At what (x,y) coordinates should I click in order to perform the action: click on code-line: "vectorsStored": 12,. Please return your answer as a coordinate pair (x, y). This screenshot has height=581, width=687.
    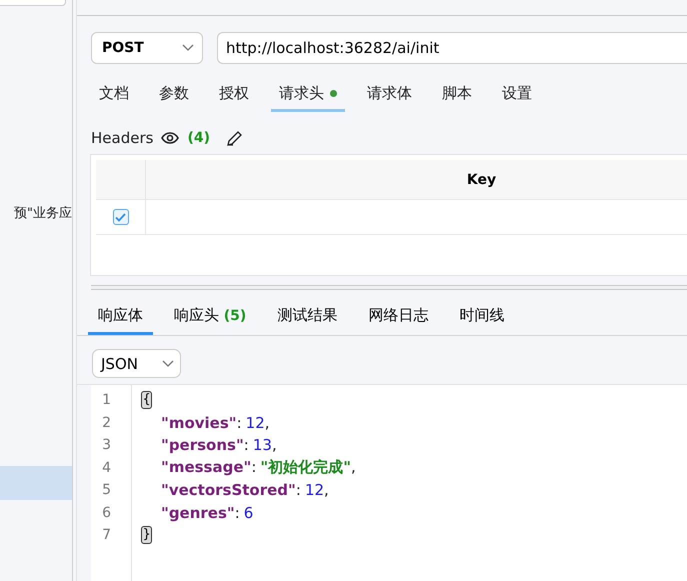
    Looking at the image, I should click on (245, 490).